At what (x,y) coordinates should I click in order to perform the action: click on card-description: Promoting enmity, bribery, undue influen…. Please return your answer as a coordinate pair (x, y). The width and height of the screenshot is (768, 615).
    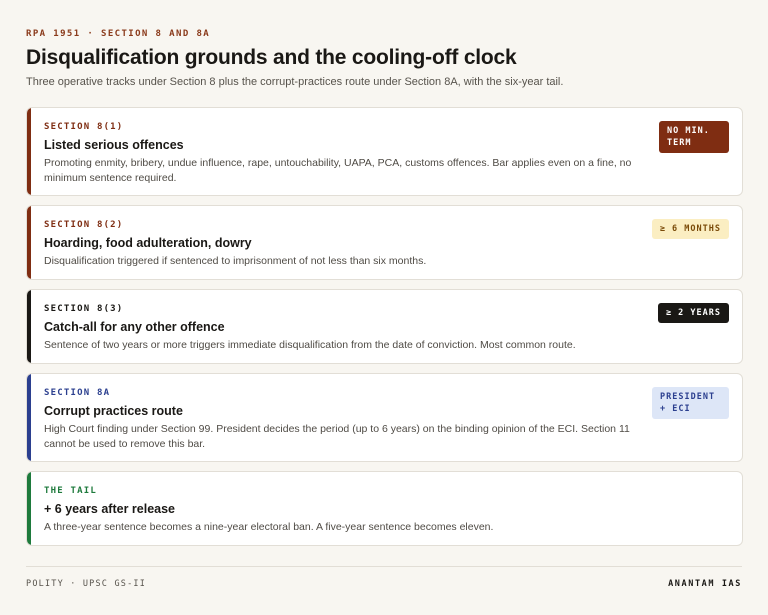
    Looking at the image, I should click on (338, 170).